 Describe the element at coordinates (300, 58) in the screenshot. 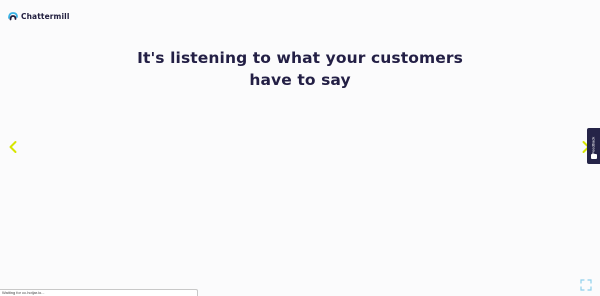

I see `hero-headline-line-1: It's listening to what your customers` at that location.